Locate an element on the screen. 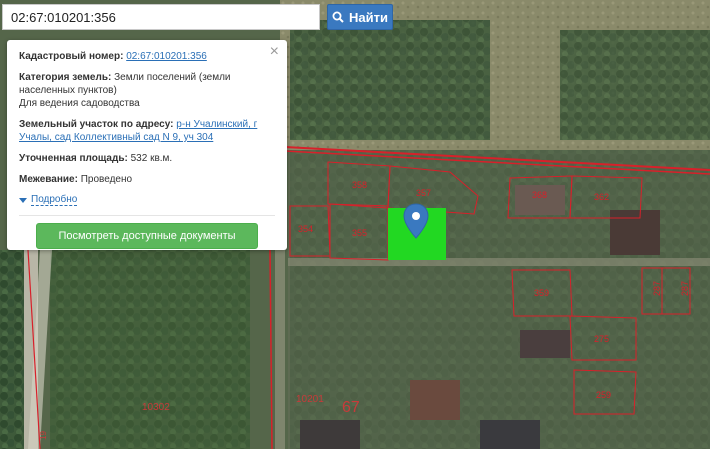 Image resolution: width=710 pixels, height=449 pixels. divider is located at coordinates (147, 215).